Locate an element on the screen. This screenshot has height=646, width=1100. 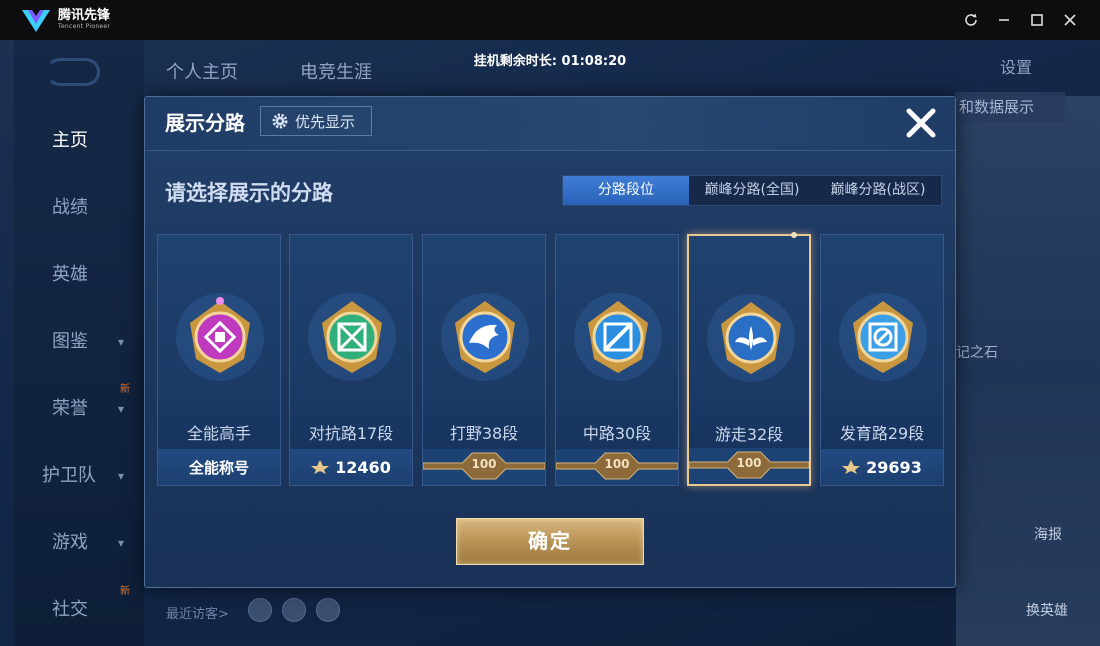
lane-card-jungle: 打野38段 100 is located at coordinates (484, 360).